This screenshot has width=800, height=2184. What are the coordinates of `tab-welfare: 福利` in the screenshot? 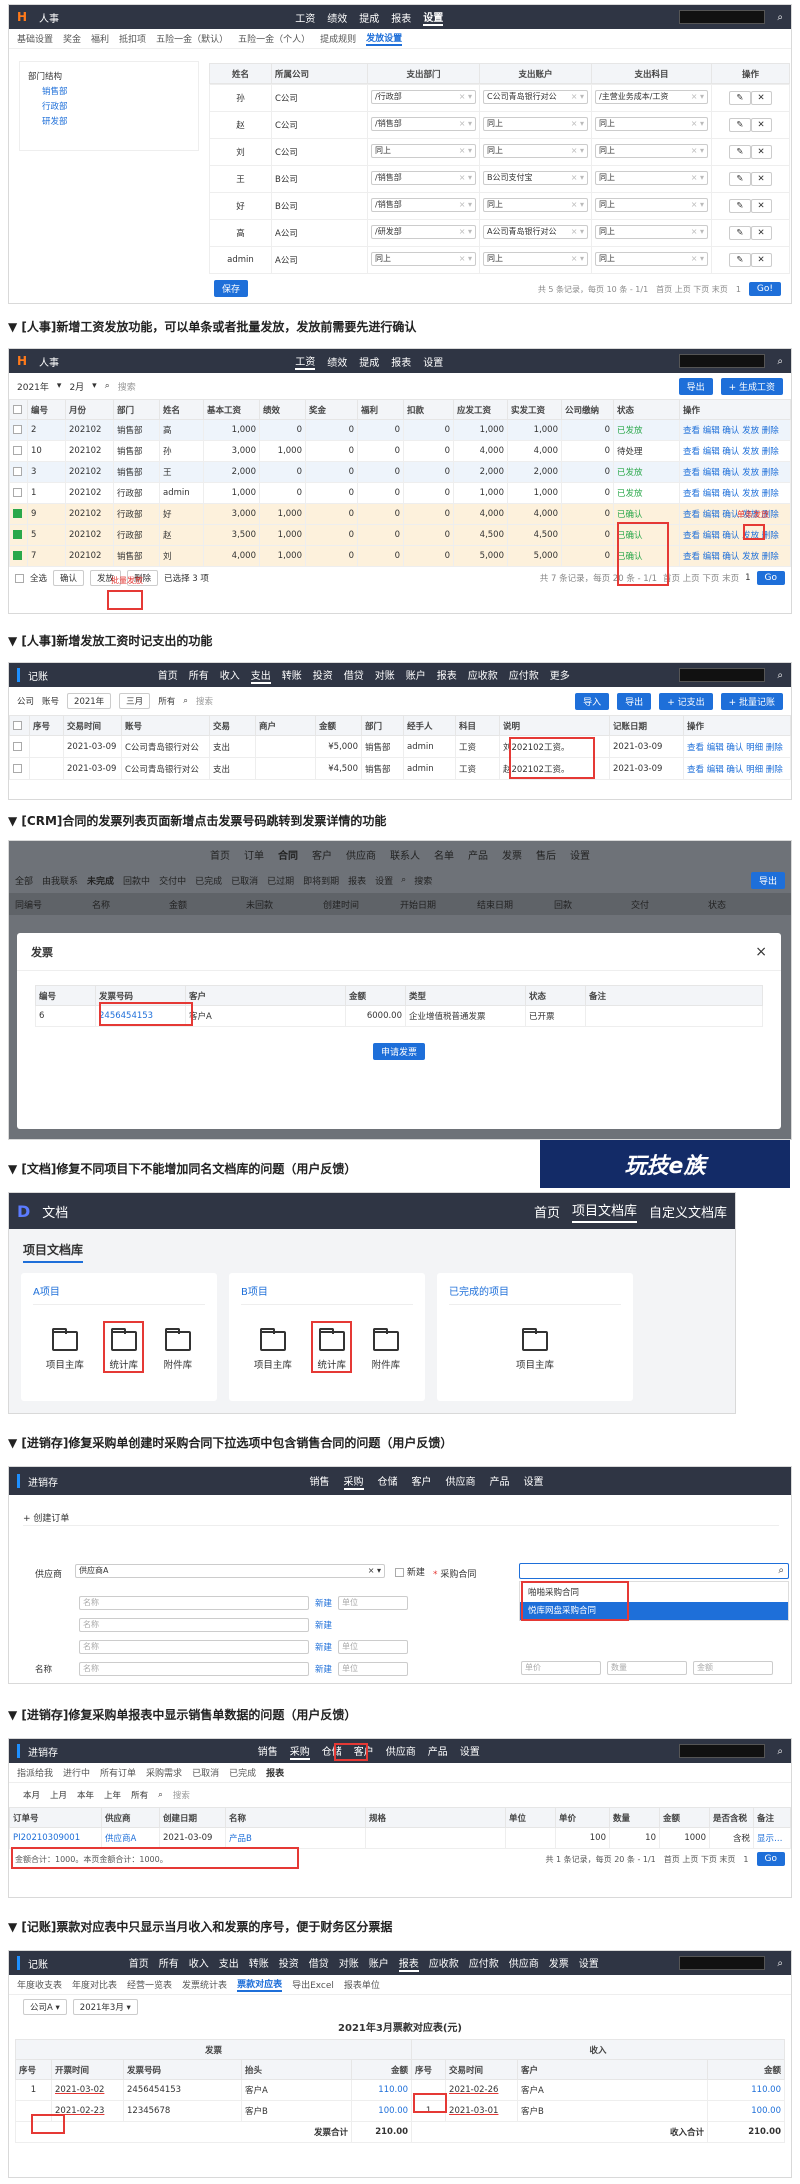 It's located at (100, 38).